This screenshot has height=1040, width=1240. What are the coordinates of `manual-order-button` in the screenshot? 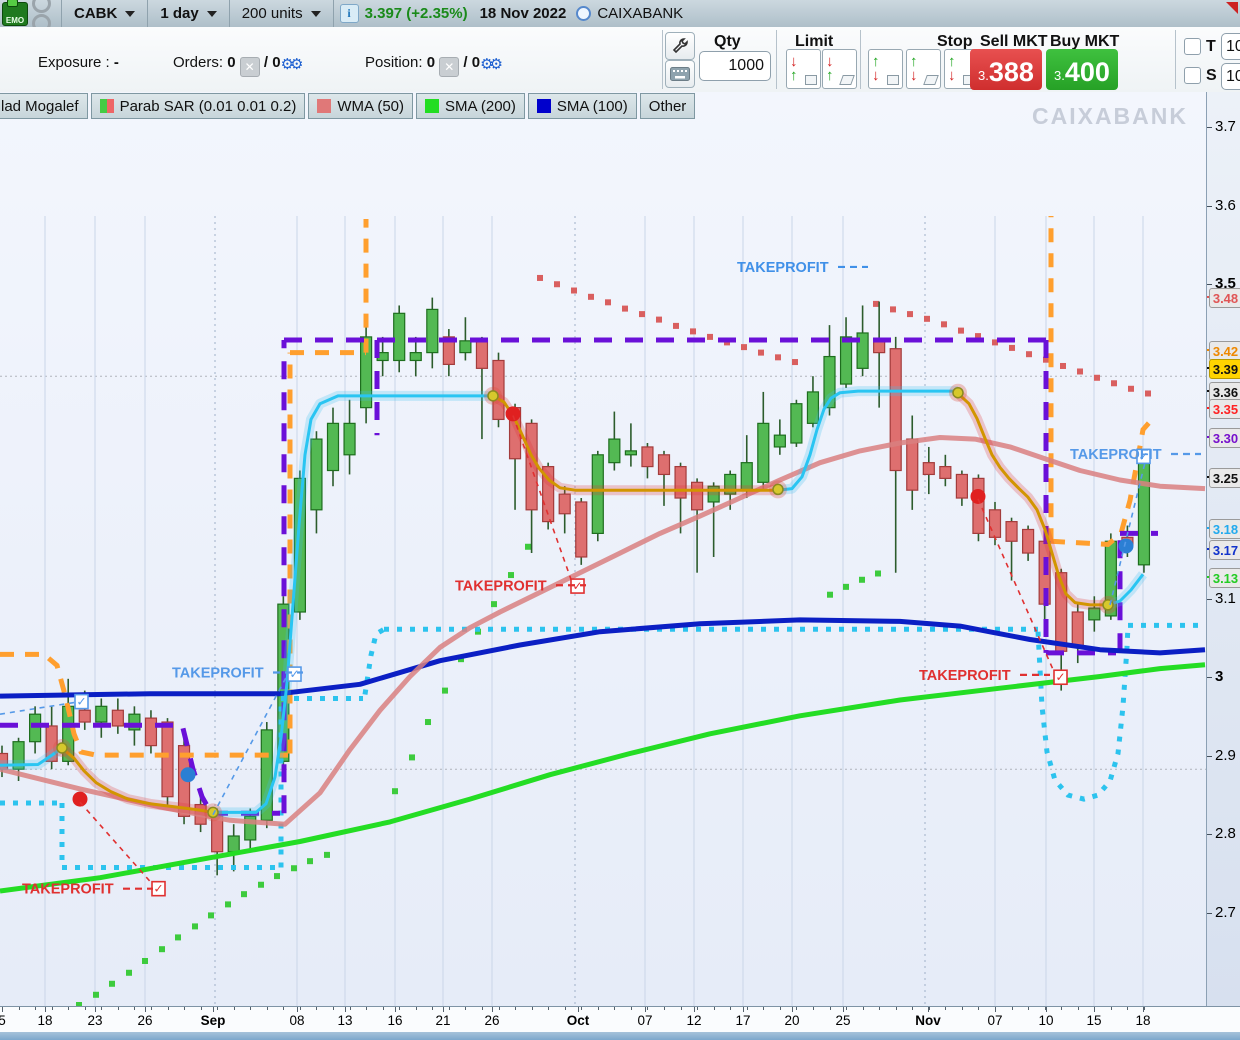 It's located at (680, 74).